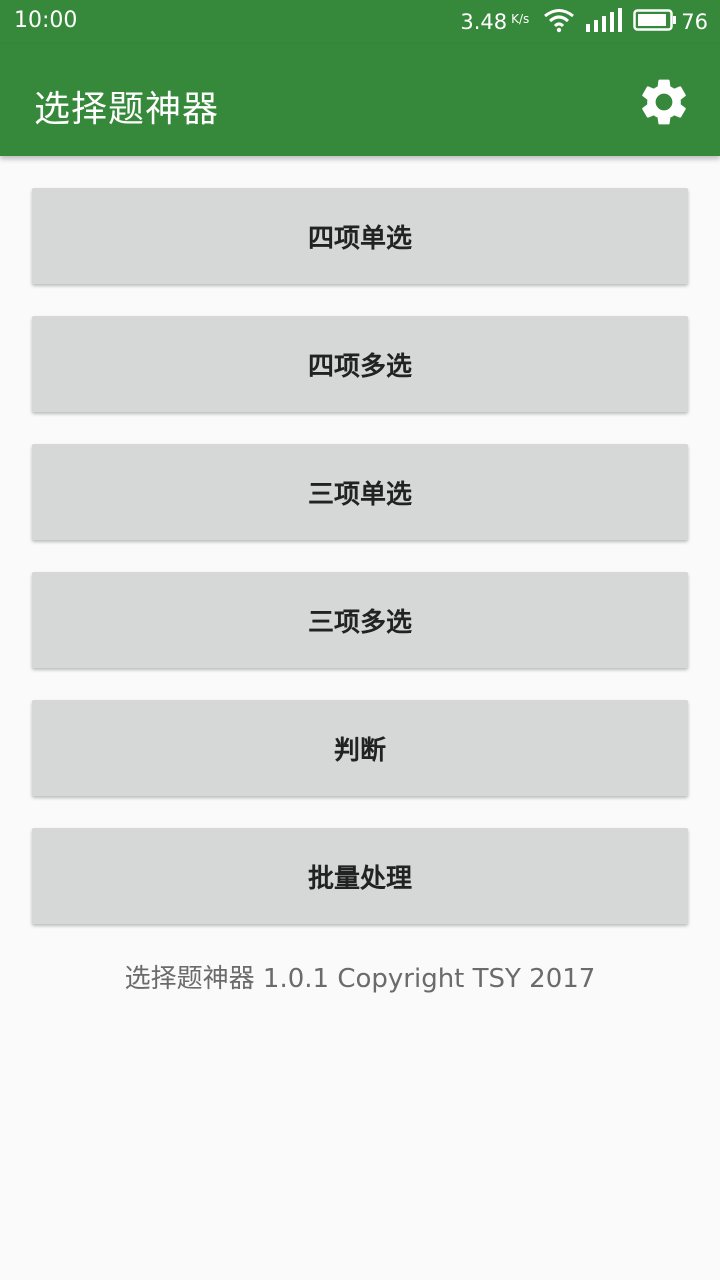 Image resolution: width=720 pixels, height=1280 pixels. I want to click on four-option-multiple-button: 四项多选, so click(360, 364).